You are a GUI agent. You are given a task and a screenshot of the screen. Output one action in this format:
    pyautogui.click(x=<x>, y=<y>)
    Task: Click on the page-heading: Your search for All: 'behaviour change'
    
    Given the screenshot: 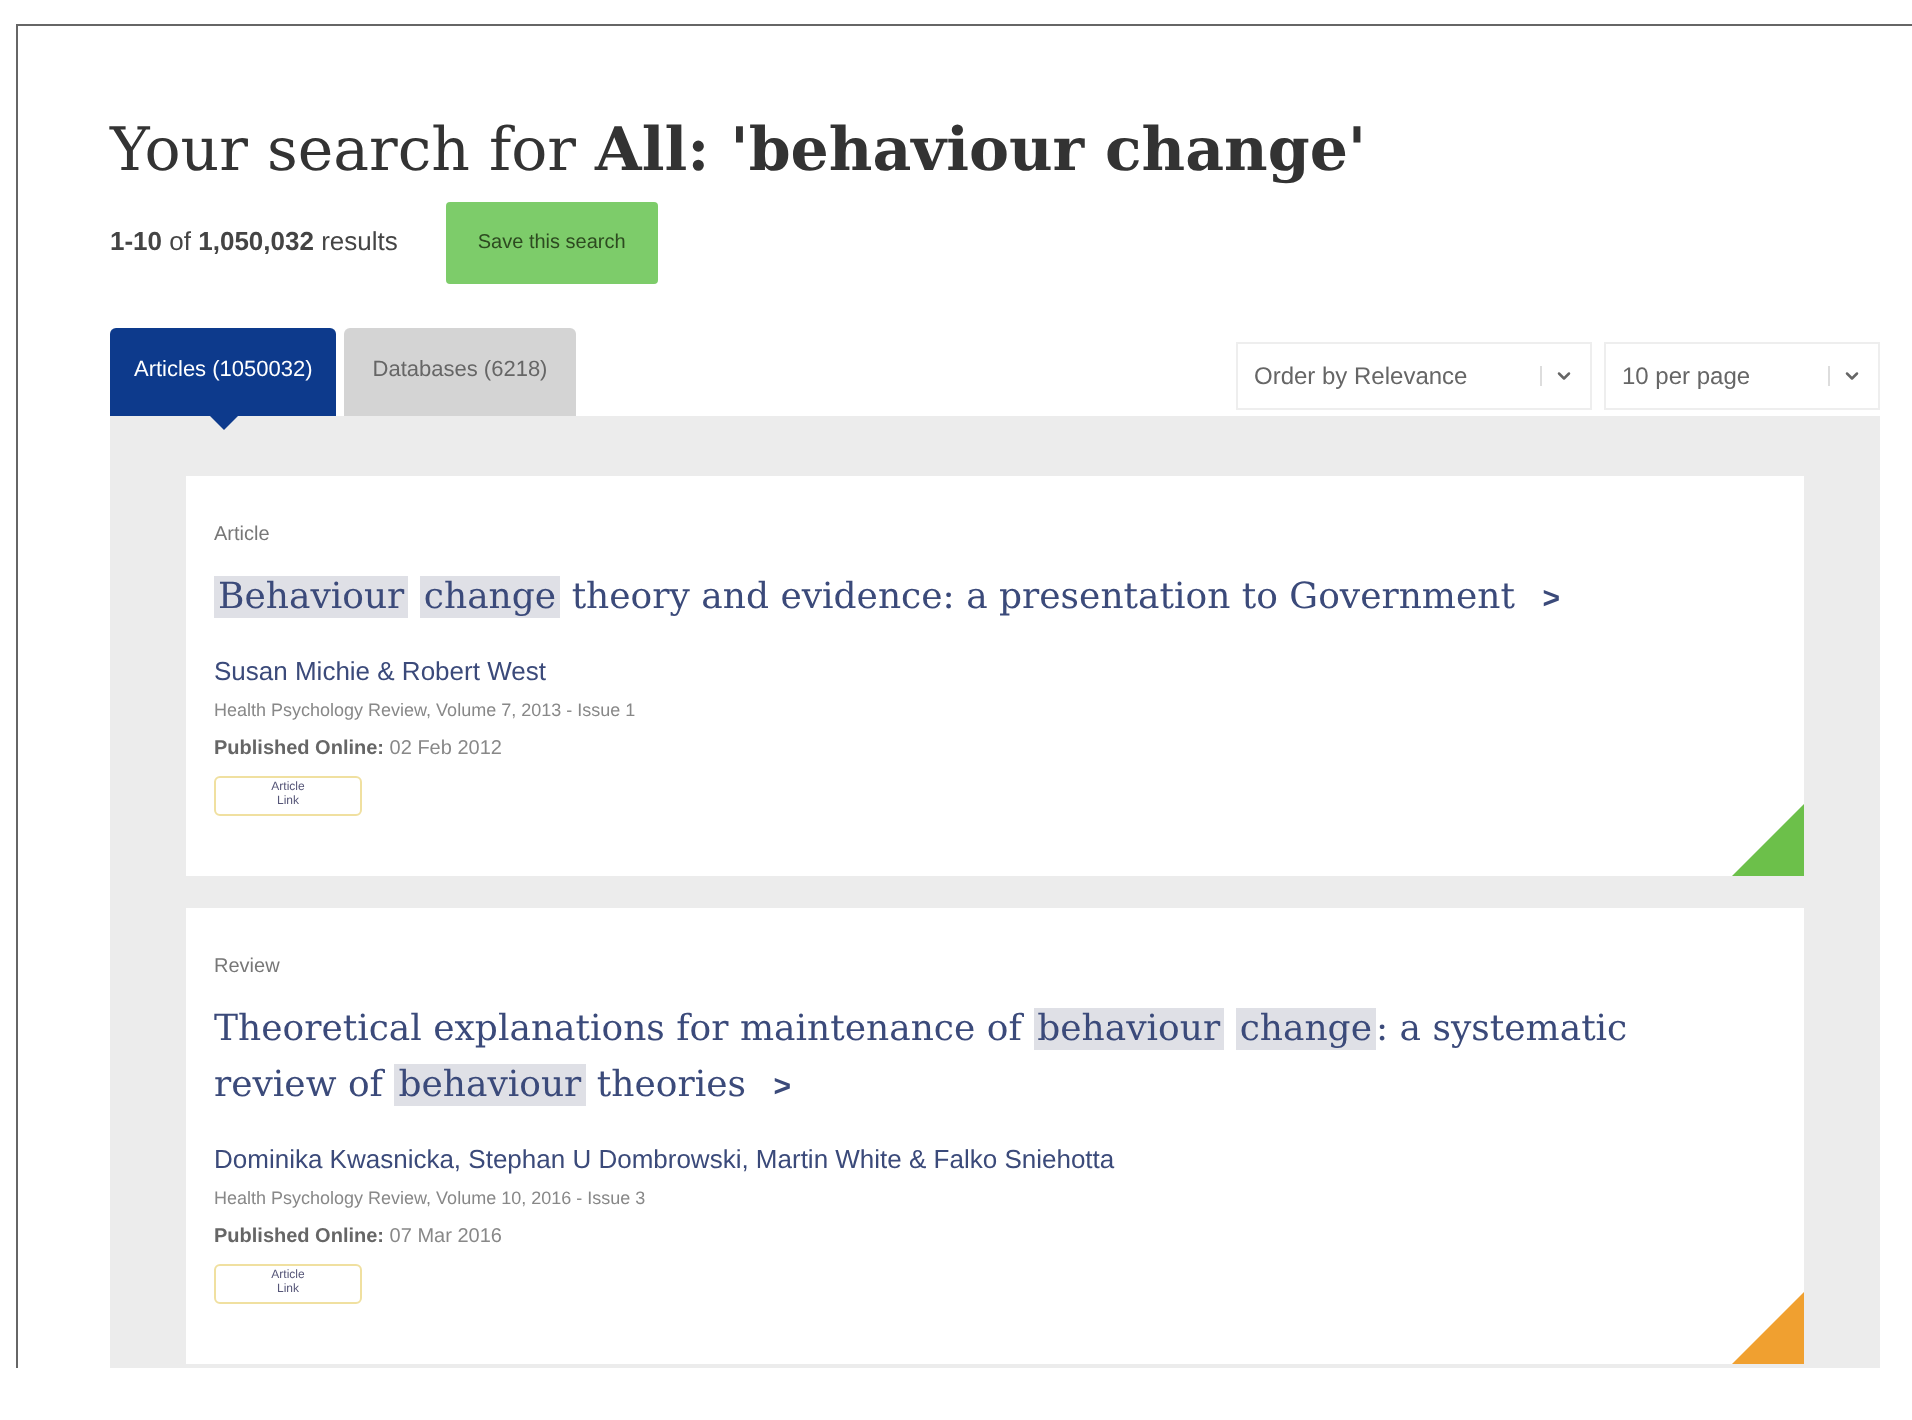 What is the action you would take?
    pyautogui.click(x=739, y=151)
    